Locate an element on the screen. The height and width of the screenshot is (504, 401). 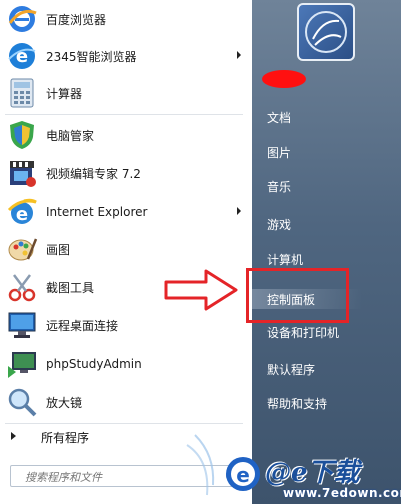
program-label: 视频编辑专家 7.2 is located at coordinates (93, 173).